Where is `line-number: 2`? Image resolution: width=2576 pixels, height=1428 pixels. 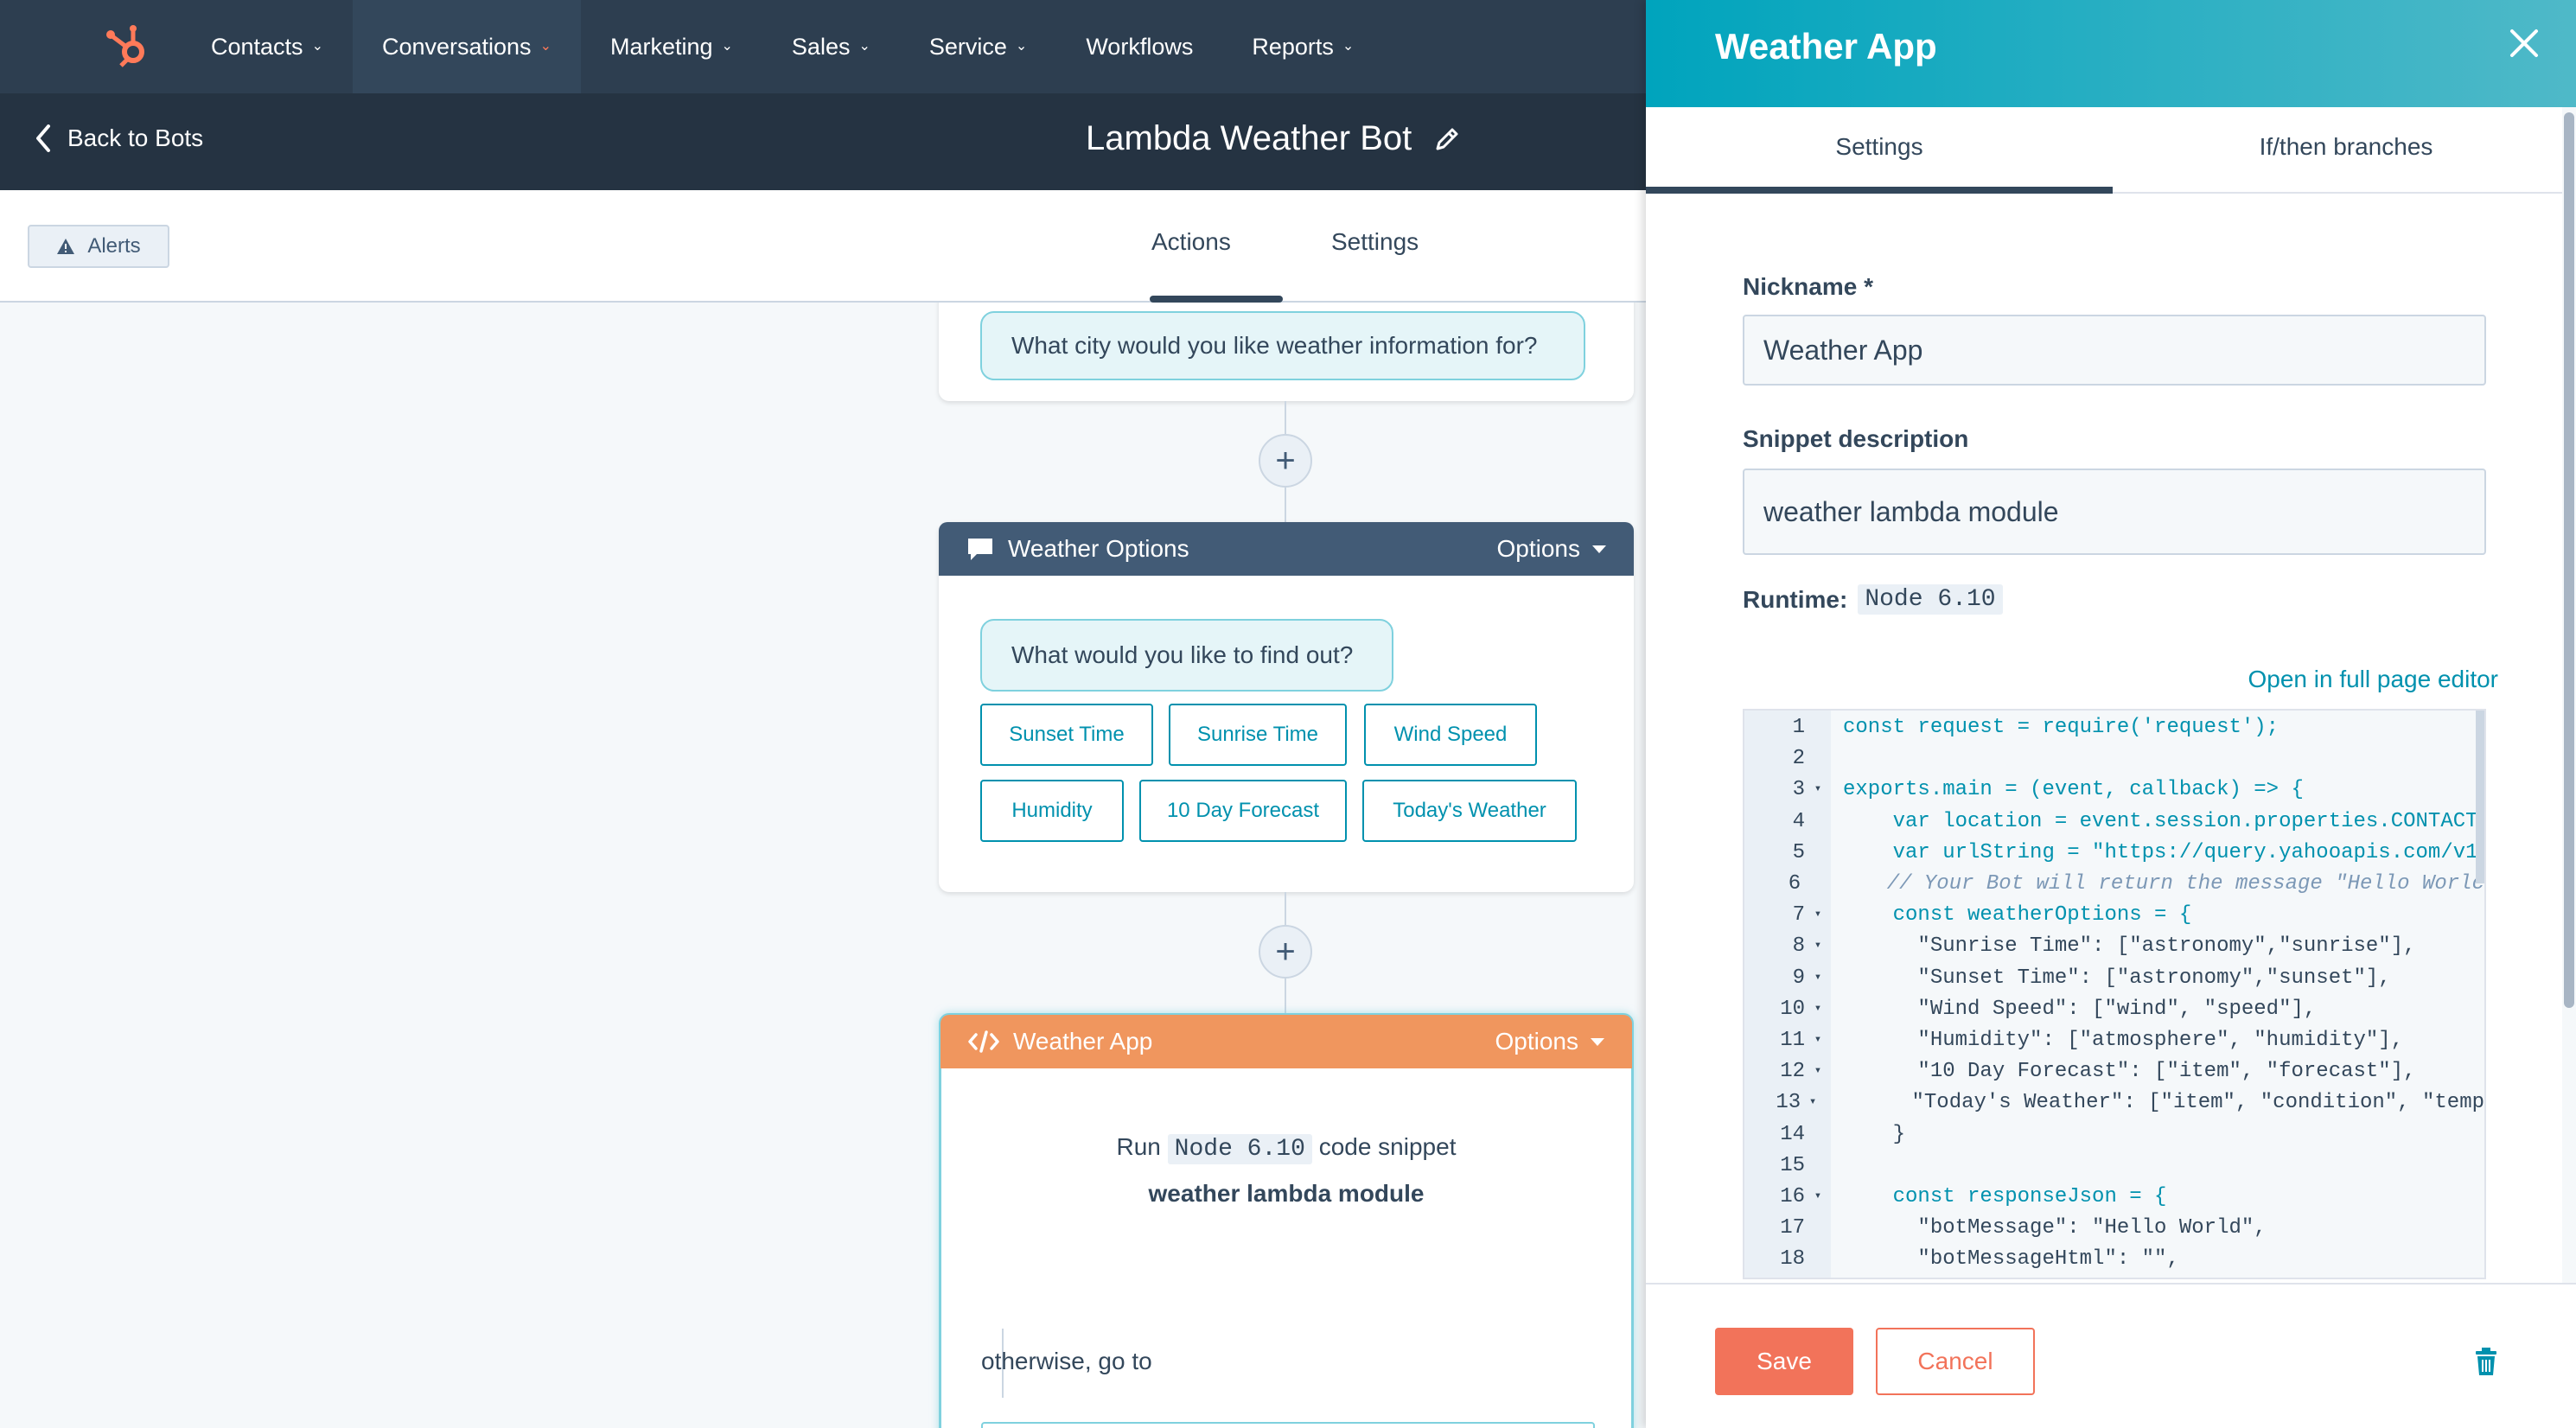
line-number: 2 is located at coordinates (1798, 759).